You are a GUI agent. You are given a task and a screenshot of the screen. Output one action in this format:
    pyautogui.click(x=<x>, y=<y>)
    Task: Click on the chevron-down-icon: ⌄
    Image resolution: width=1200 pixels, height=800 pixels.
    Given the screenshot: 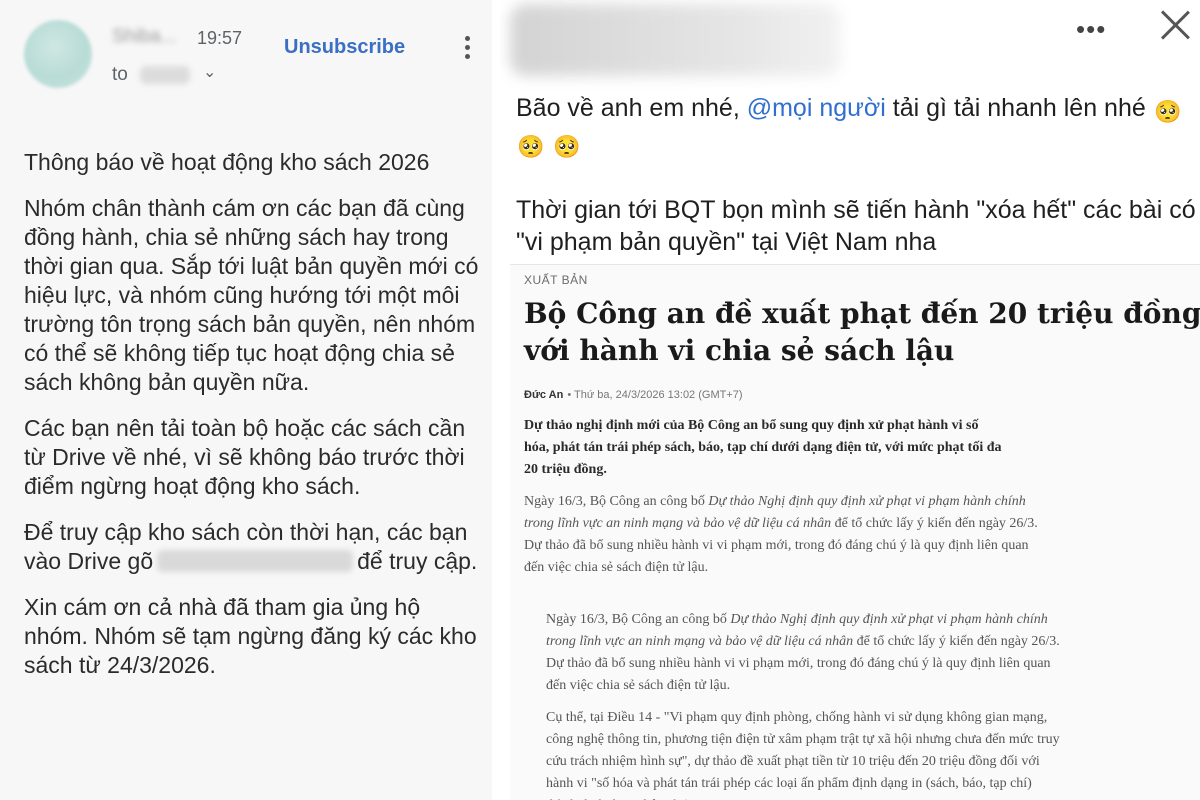 What is the action you would take?
    pyautogui.click(x=209, y=72)
    